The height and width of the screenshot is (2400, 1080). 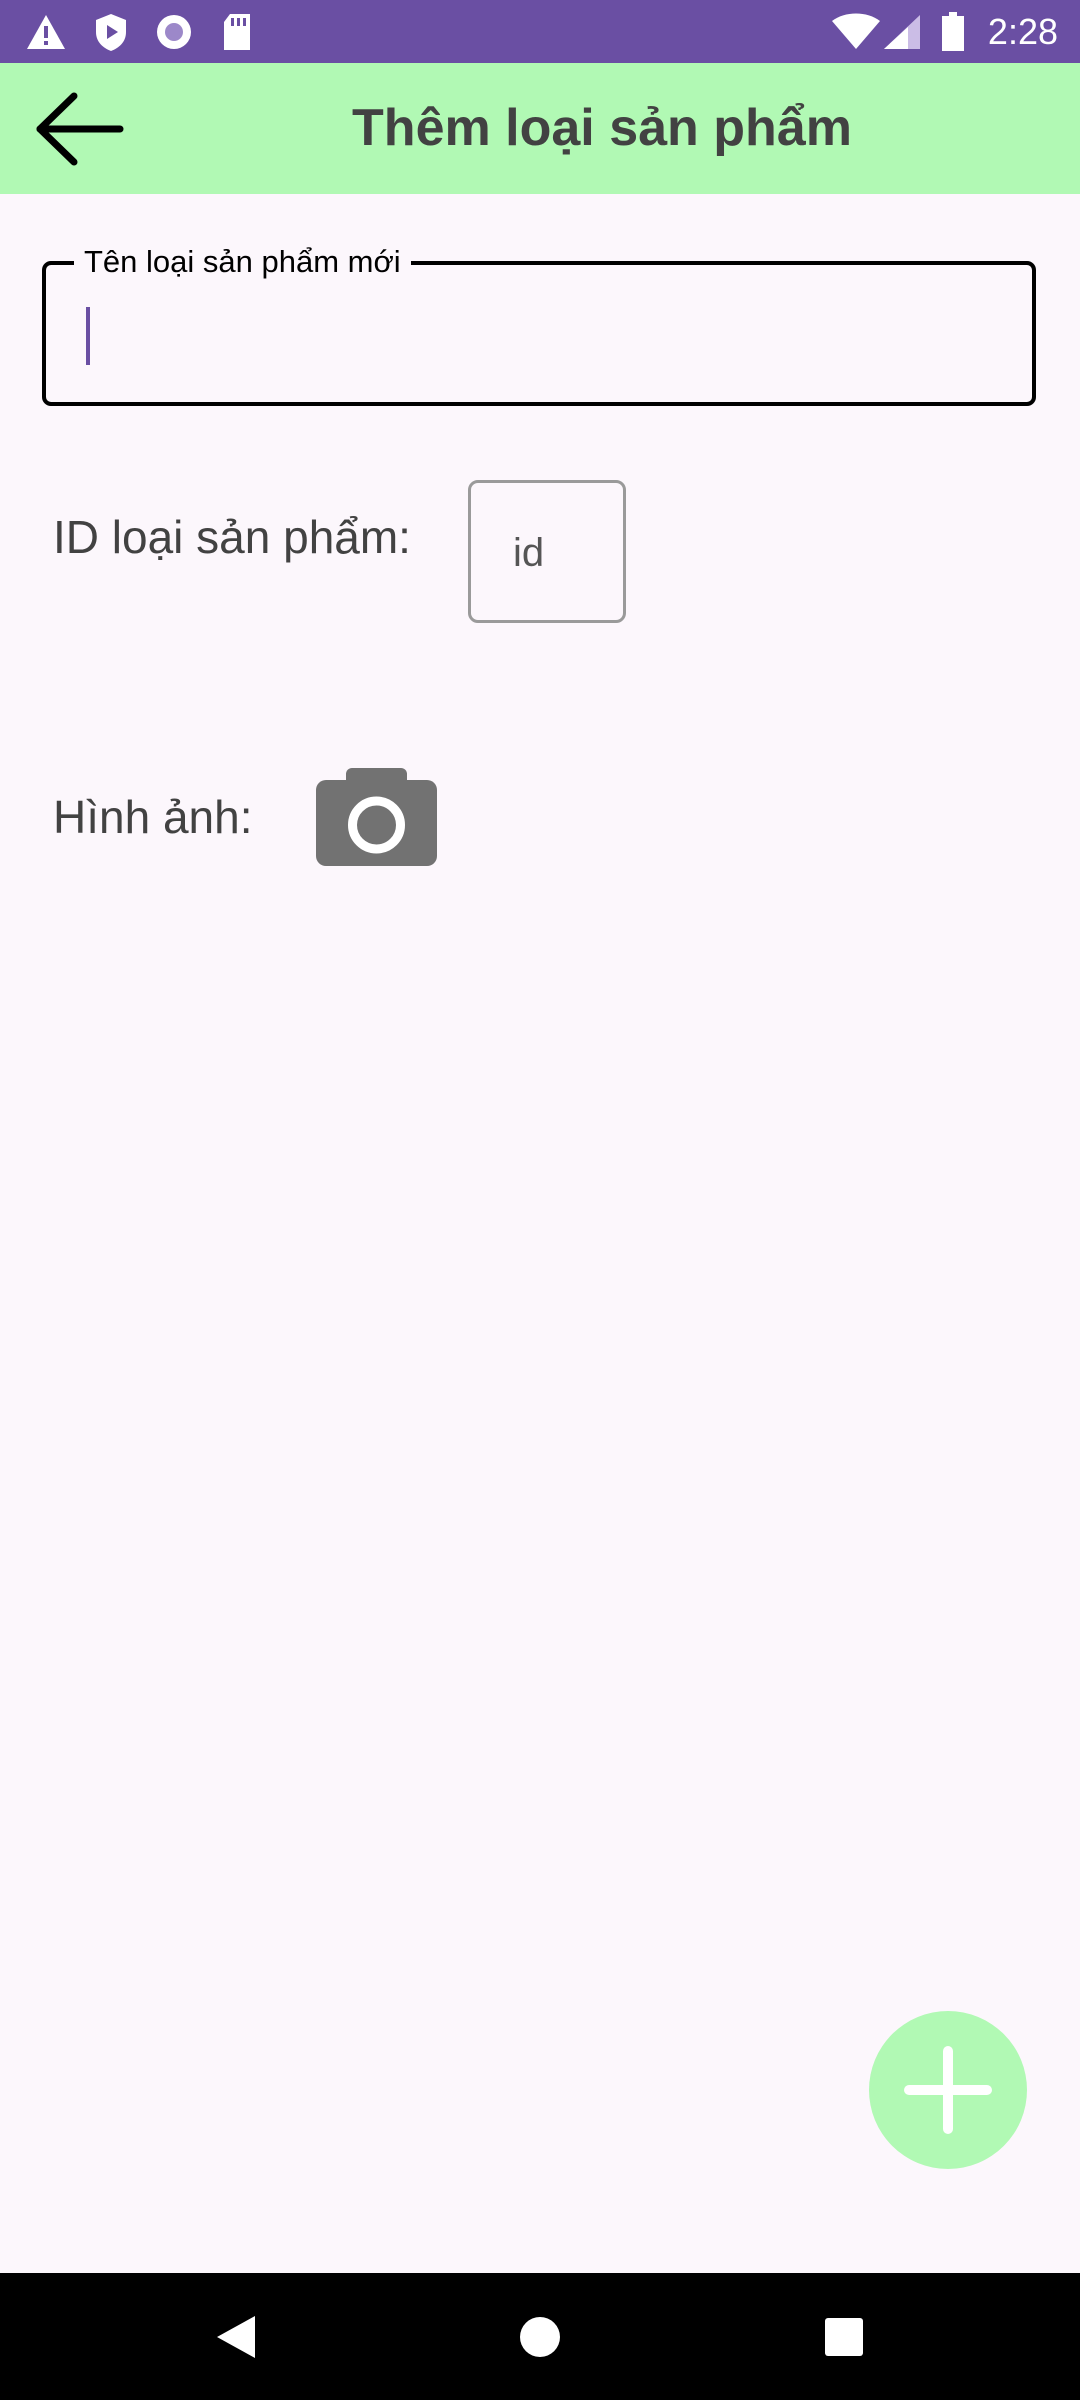 I want to click on category-name-input, so click(x=540, y=336).